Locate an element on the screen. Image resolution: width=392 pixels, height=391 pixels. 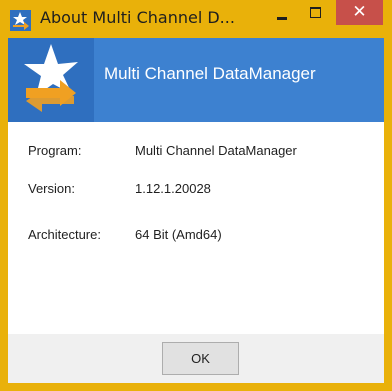
maximize-button is located at coordinates (315, 12).